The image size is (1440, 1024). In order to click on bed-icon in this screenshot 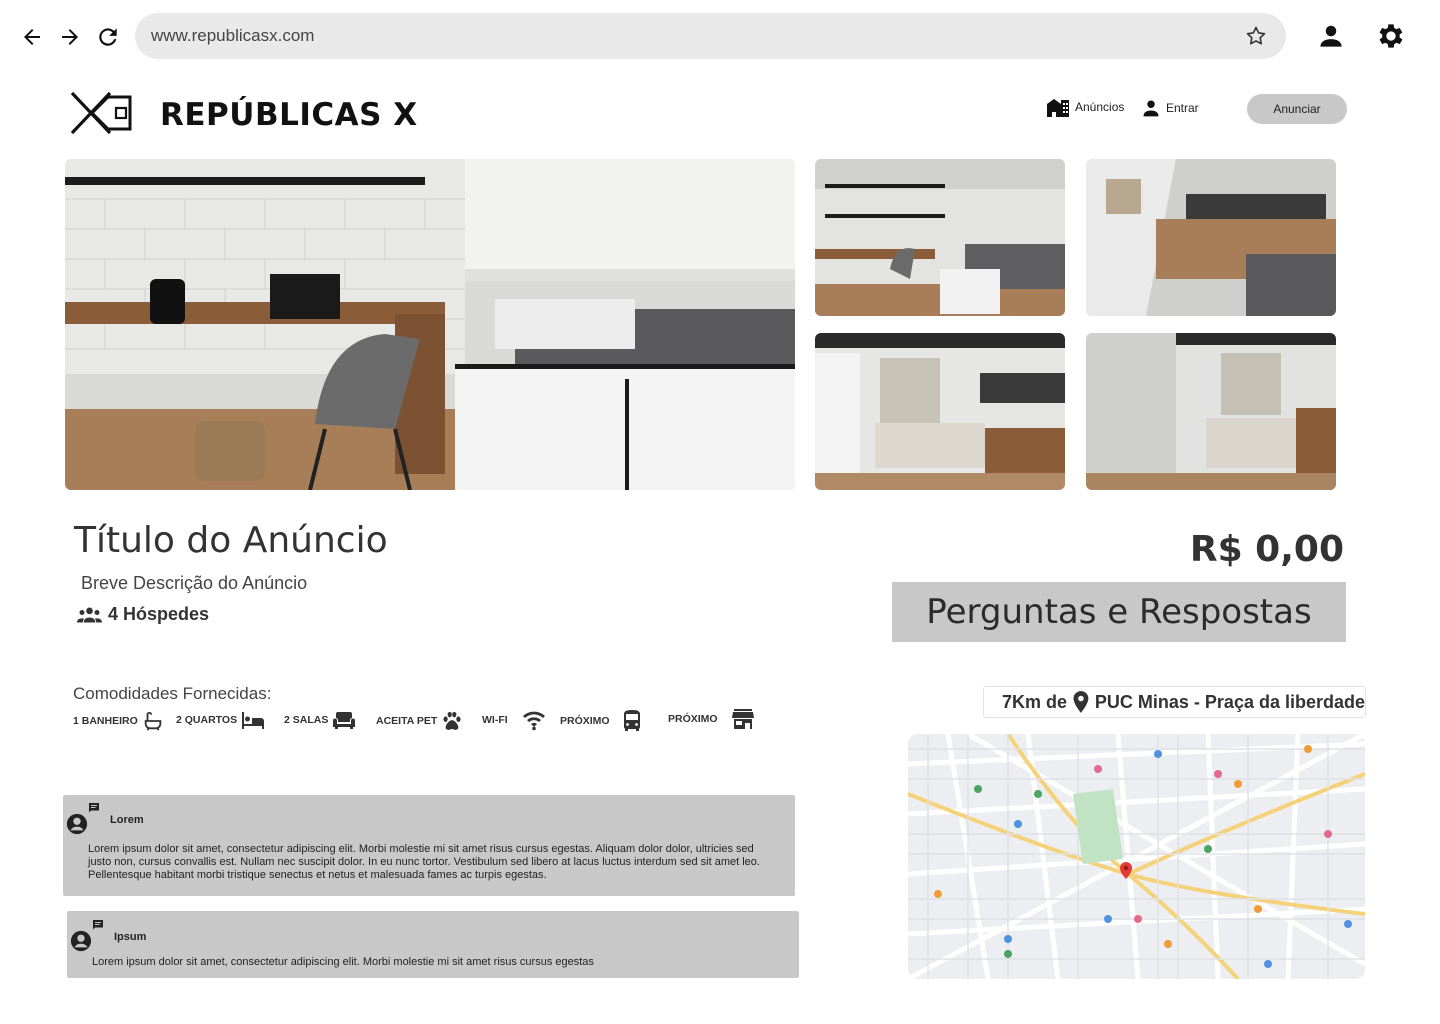, I will do `click(253, 720)`.